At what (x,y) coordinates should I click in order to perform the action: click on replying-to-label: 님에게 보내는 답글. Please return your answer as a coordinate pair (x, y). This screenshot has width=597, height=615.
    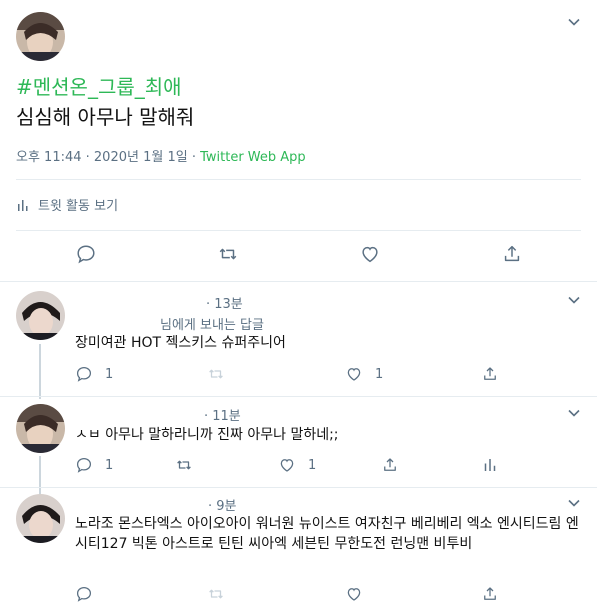
    Looking at the image, I should click on (212, 325).